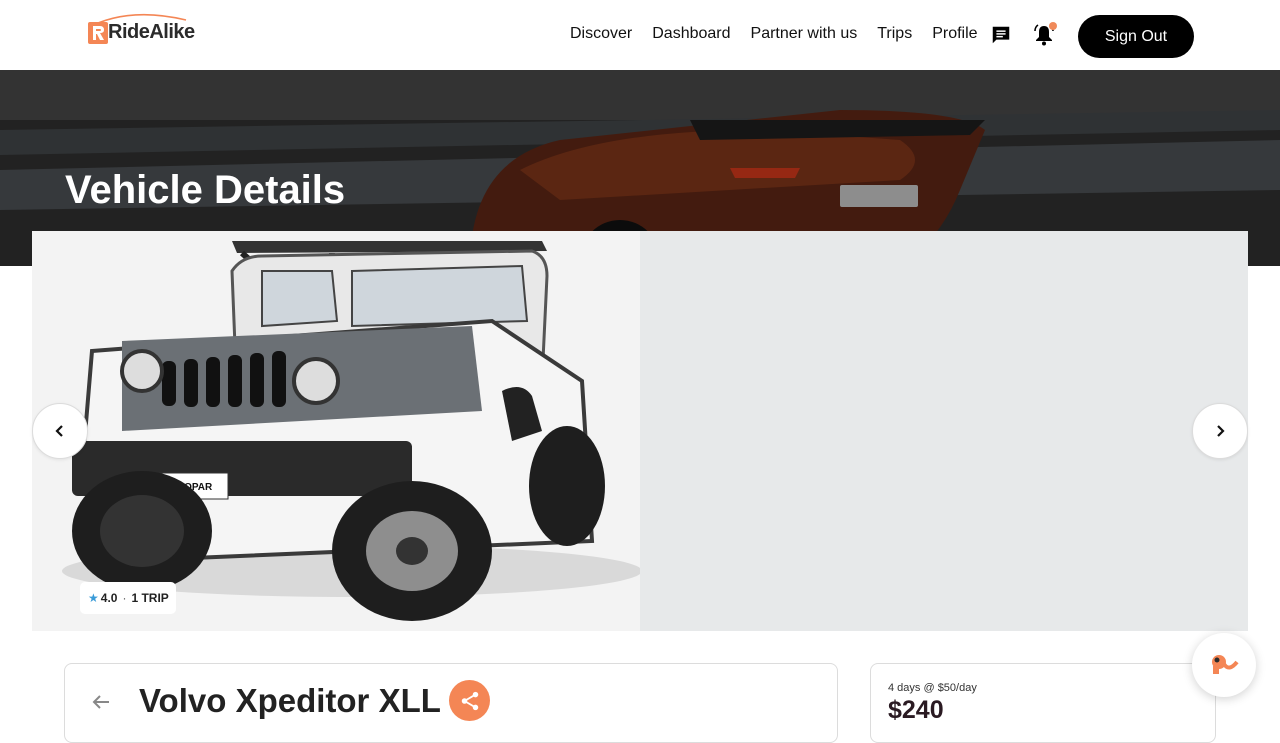  I want to click on message-icon, so click(1001, 35).